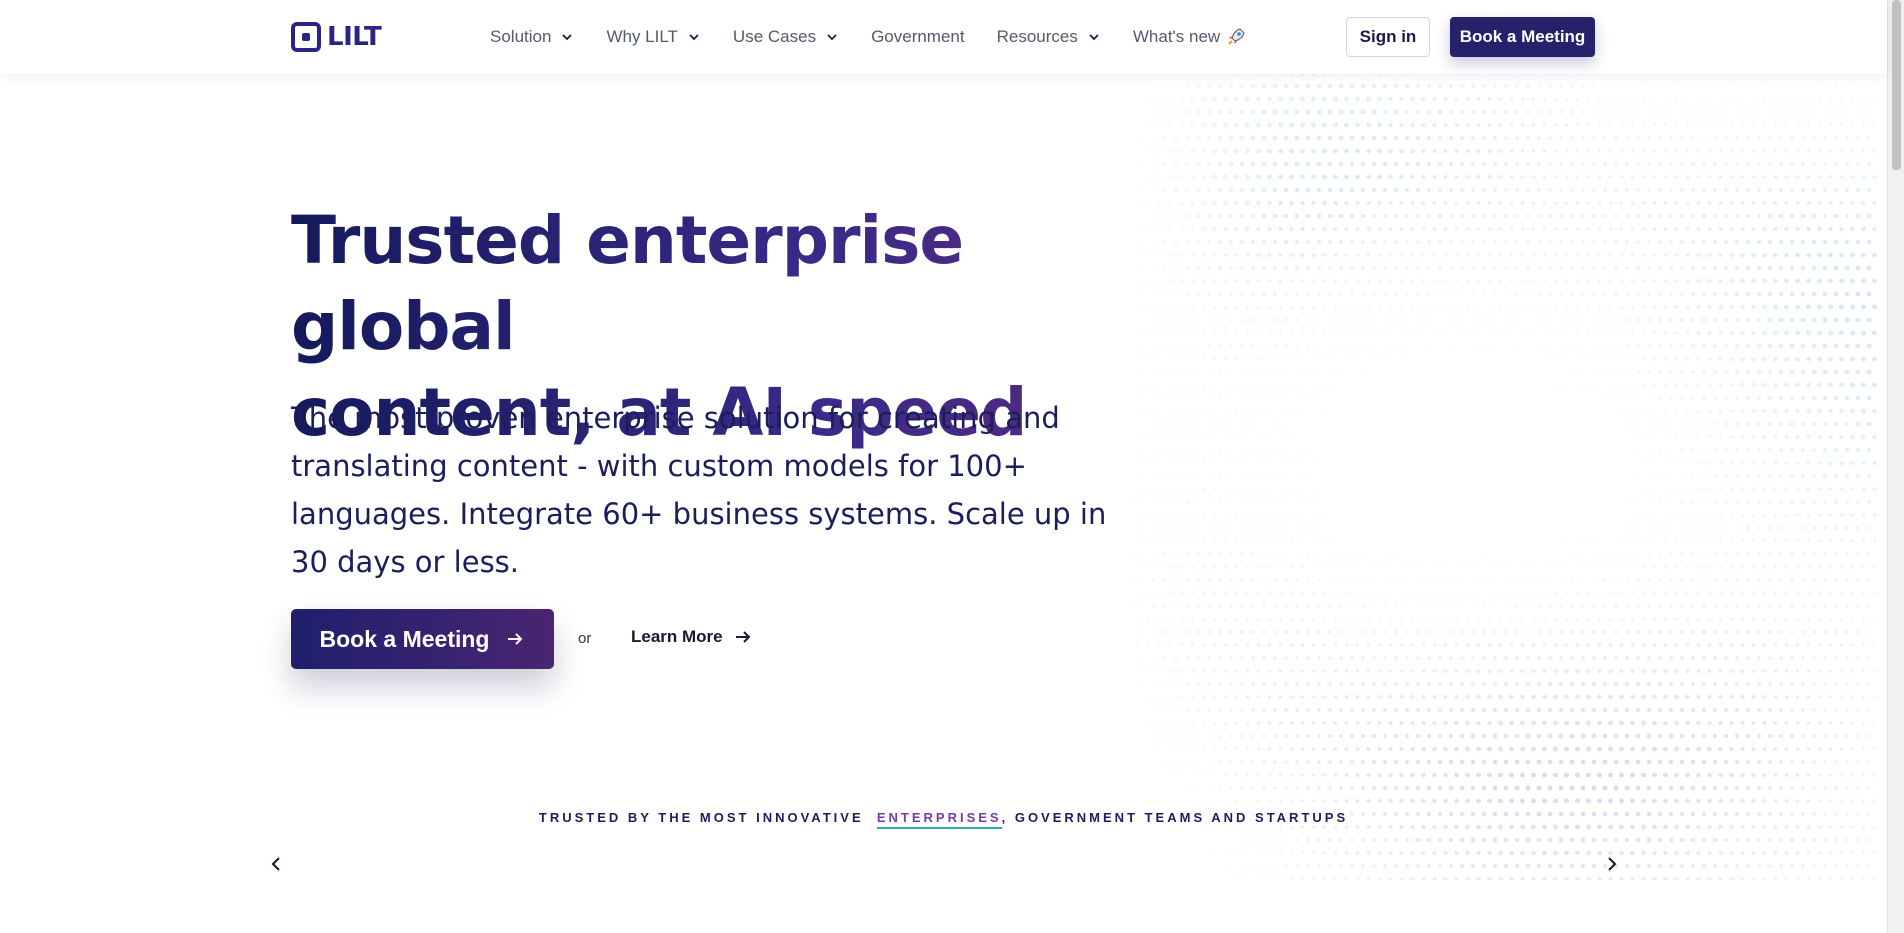  What do you see at coordinates (1236, 36) in the screenshot?
I see `rocket-icon` at bounding box center [1236, 36].